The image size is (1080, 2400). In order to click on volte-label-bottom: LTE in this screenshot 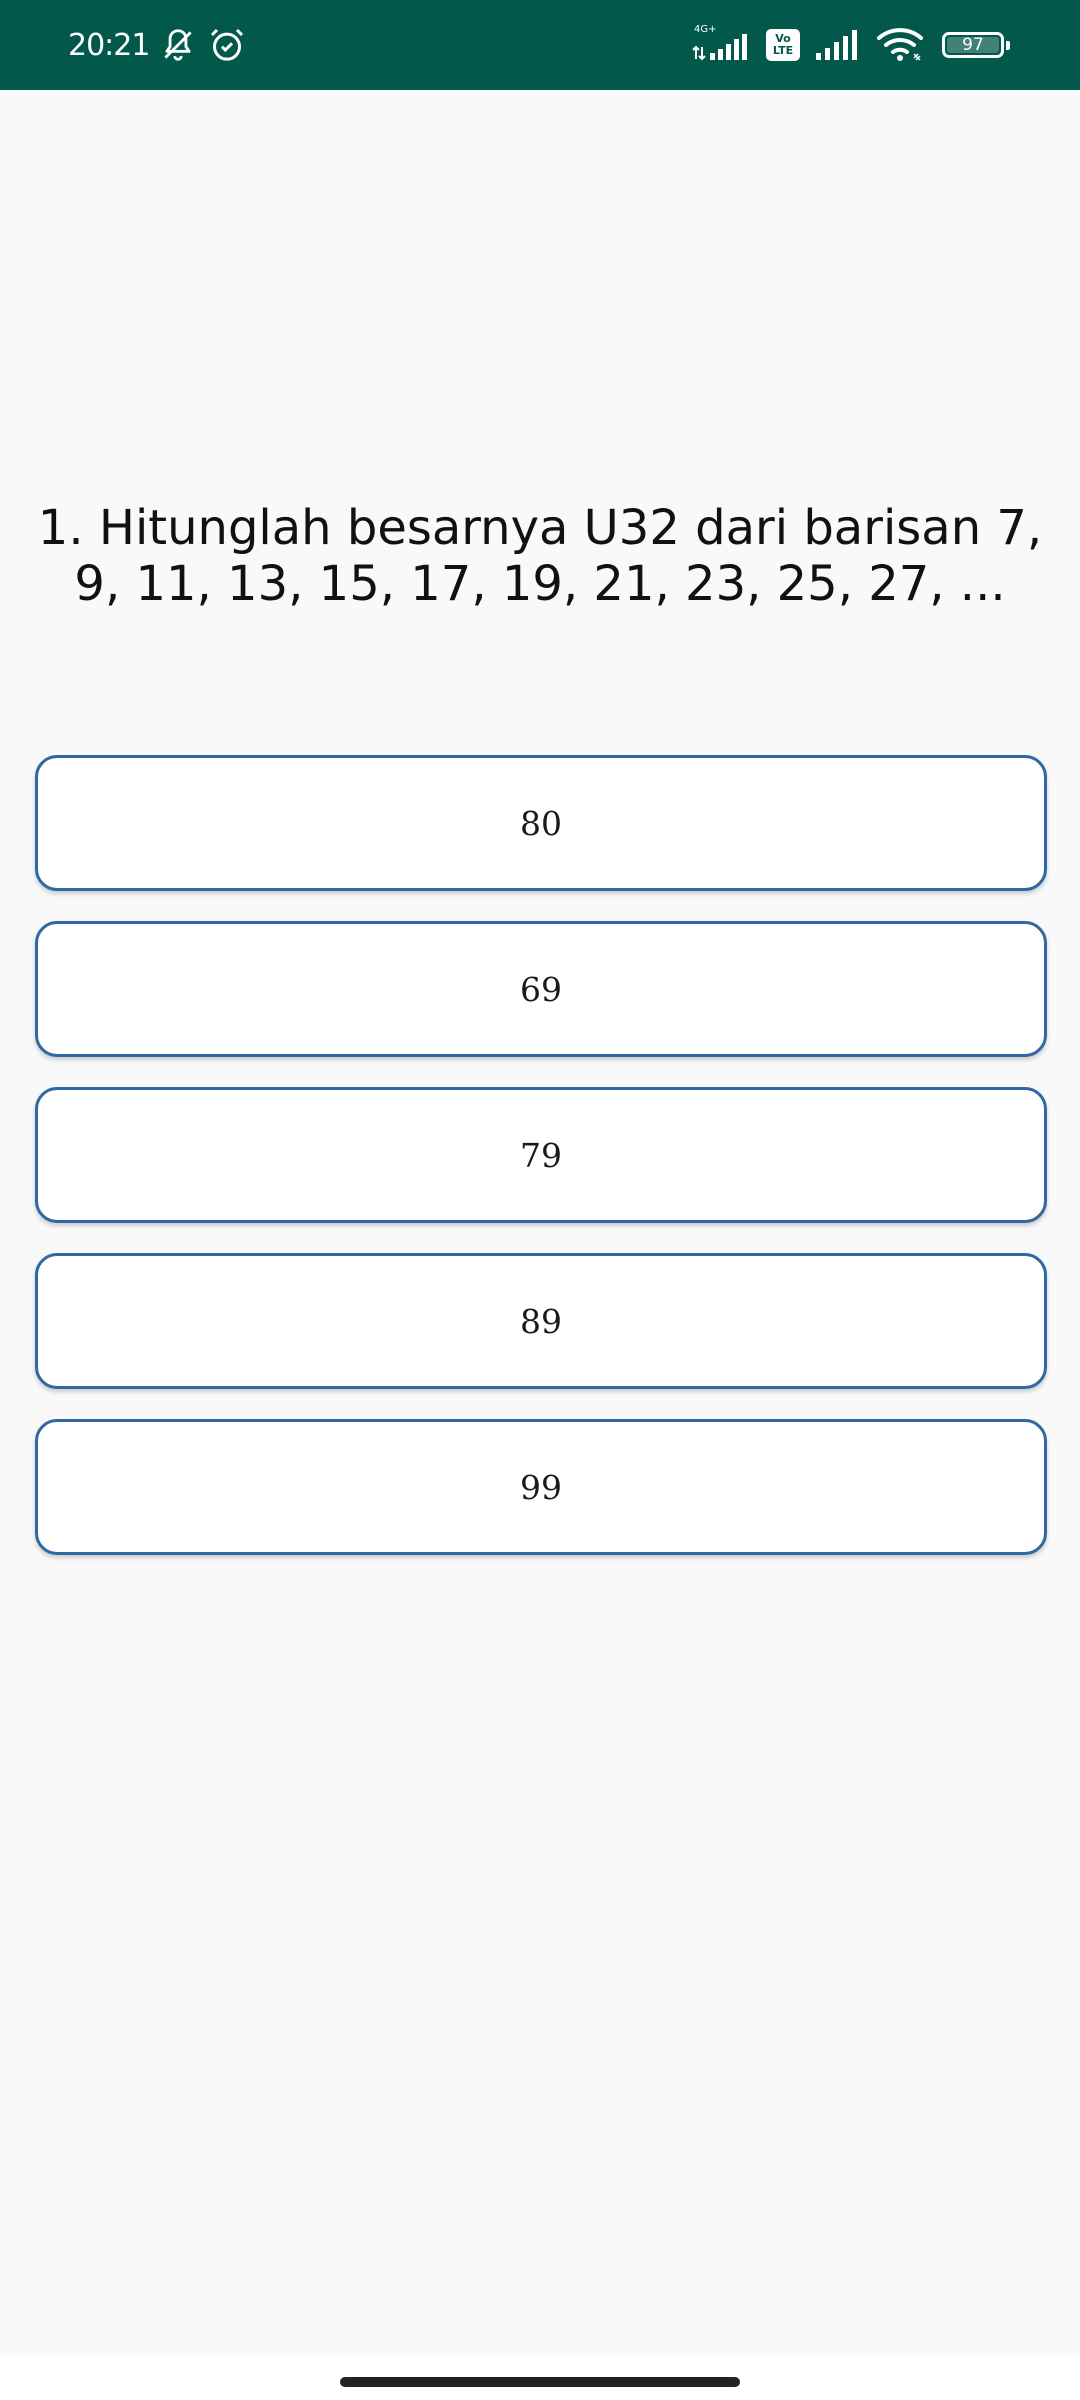, I will do `click(783, 50)`.